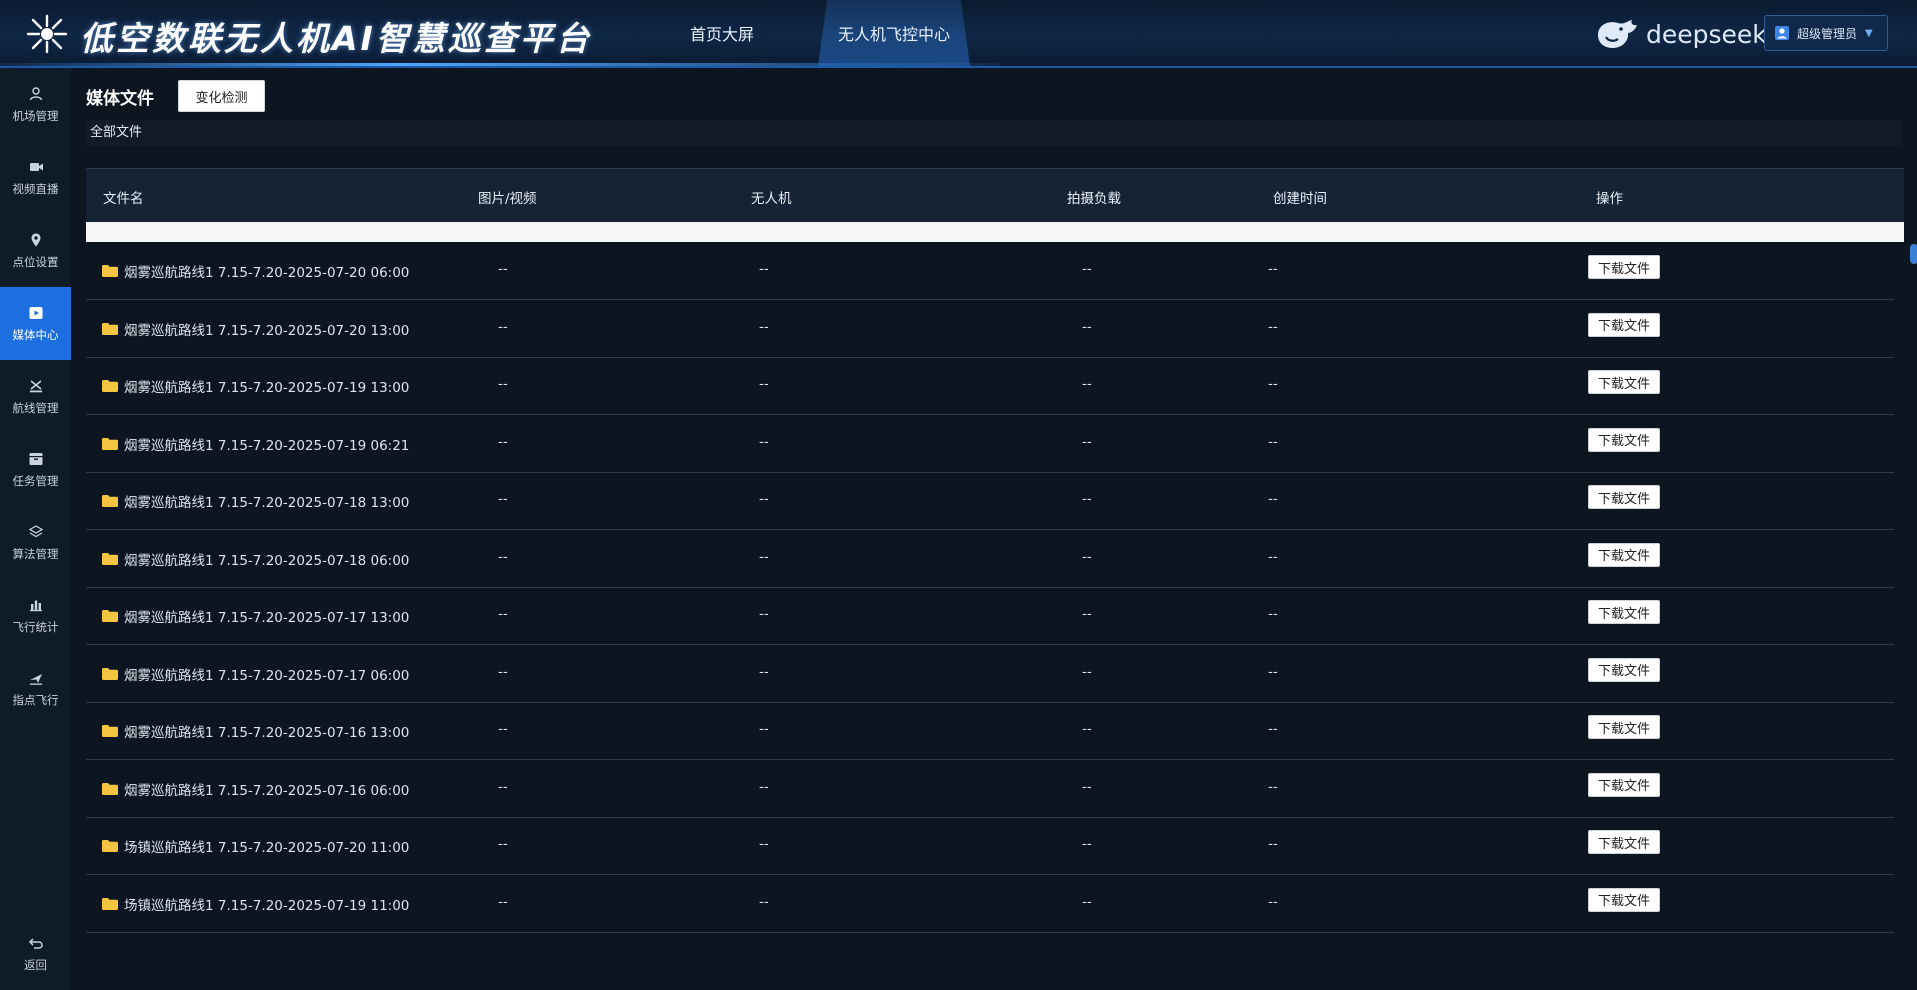  What do you see at coordinates (267, 388) in the screenshot?
I see `file-name: 烟雾巡航路线1 7.15-7.20-2025-07-19 13:00` at bounding box center [267, 388].